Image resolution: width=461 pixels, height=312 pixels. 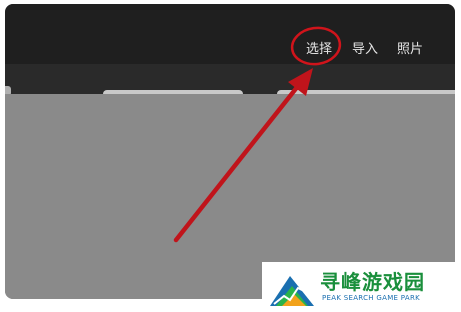 I want to click on watermark: 寻峰游戏园 PEAK SEARCH GAME PARK, so click(x=361, y=287).